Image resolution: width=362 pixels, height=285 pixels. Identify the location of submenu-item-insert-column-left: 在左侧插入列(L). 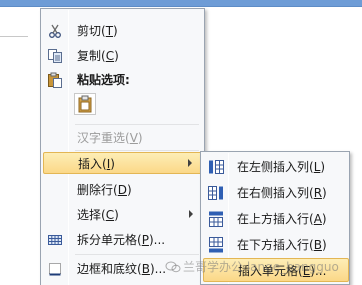
(276, 167).